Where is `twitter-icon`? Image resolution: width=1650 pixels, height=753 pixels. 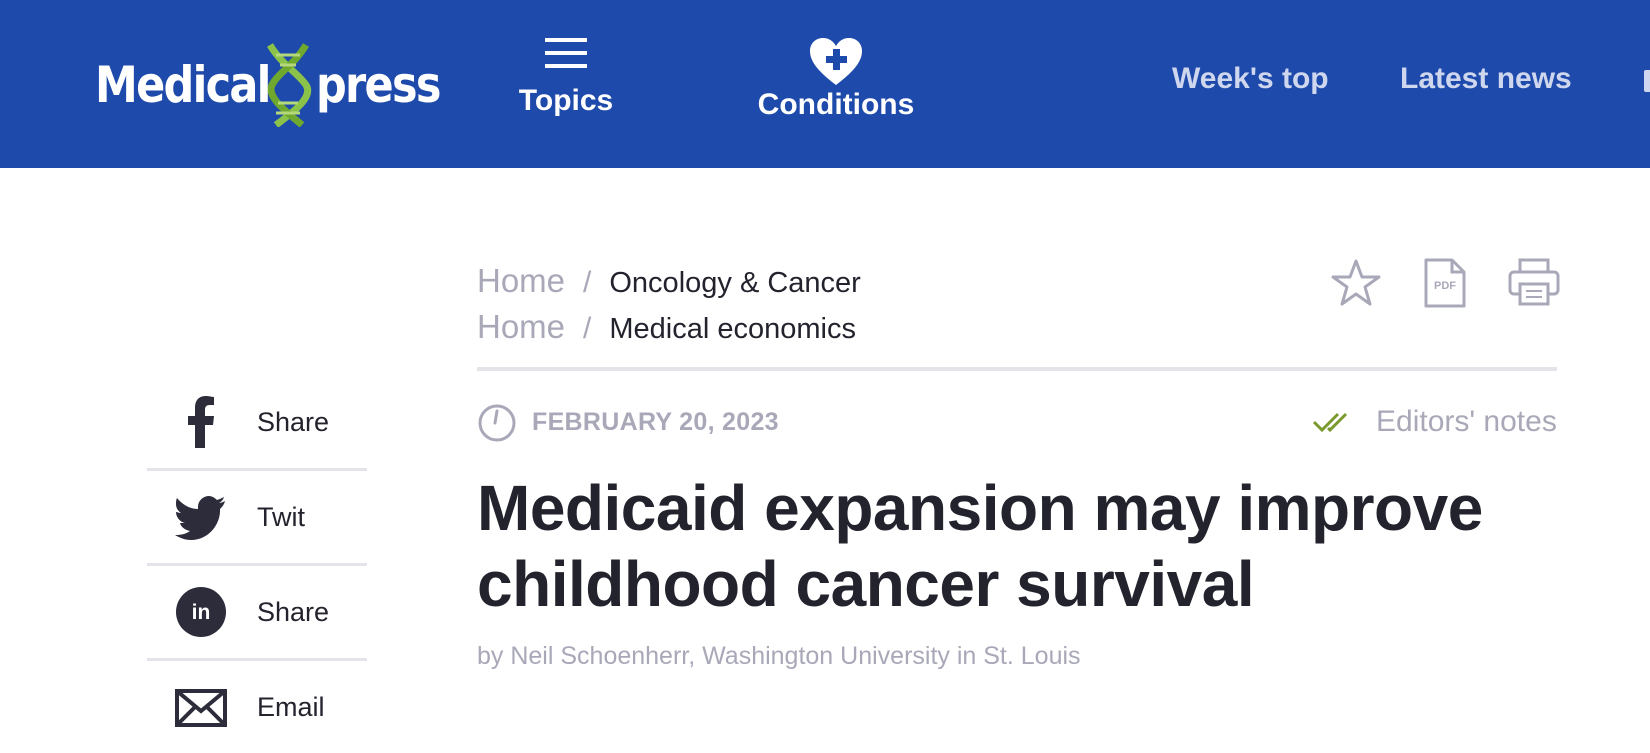 twitter-icon is located at coordinates (200, 518).